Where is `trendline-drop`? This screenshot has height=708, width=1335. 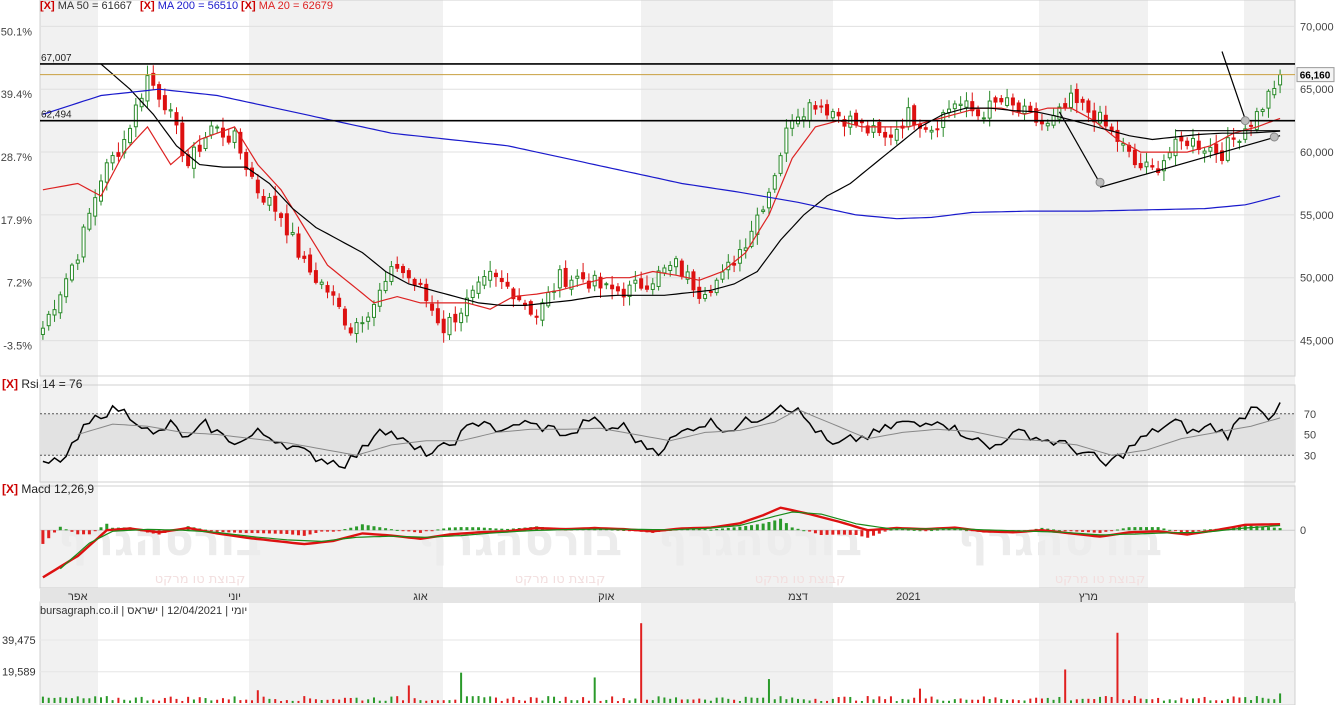
trendline-drop is located at coordinates (1233, 85).